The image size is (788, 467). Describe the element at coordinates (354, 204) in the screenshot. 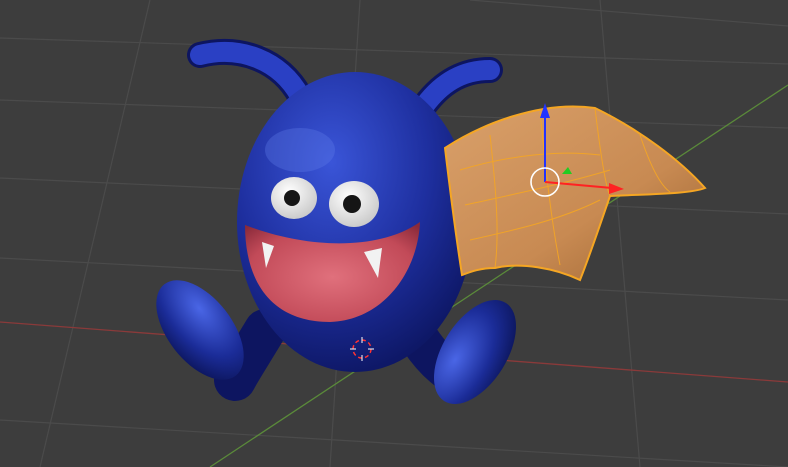

I see `eye-right` at that location.